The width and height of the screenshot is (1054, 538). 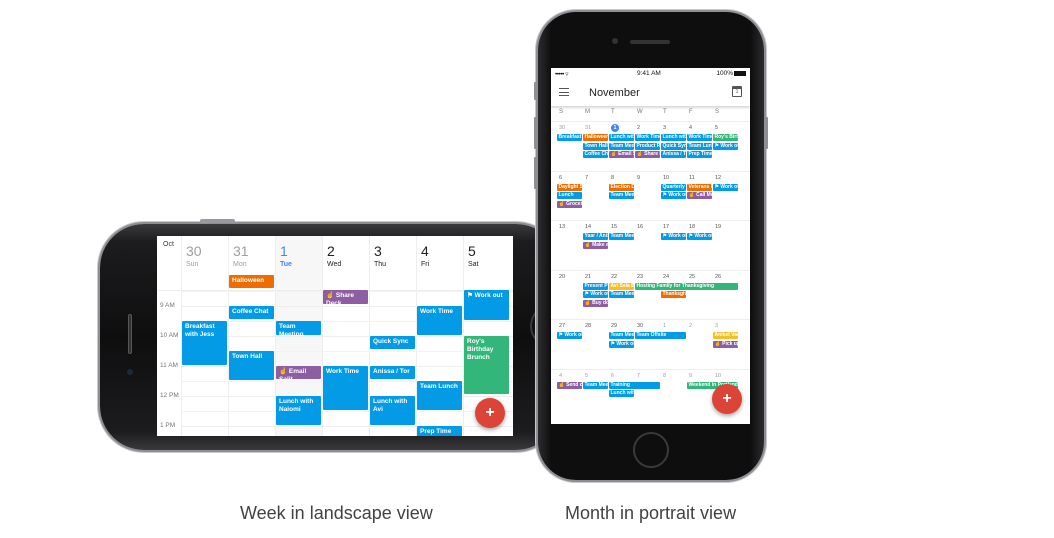 What do you see at coordinates (699, 154) in the screenshot?
I see `month-event: Prep Time` at bounding box center [699, 154].